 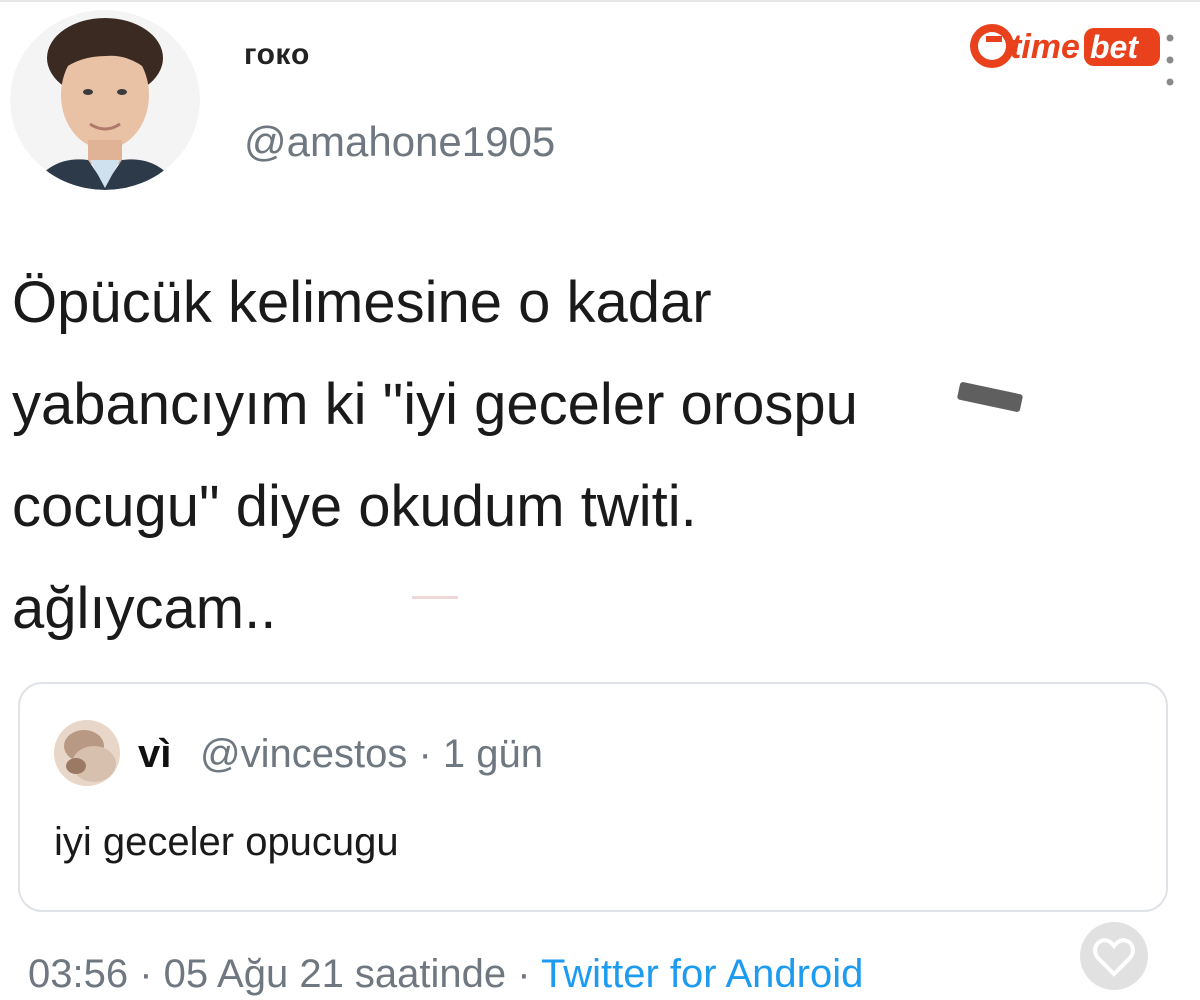 What do you see at coordinates (1114, 47) in the screenshot?
I see `svg-text: bet` at bounding box center [1114, 47].